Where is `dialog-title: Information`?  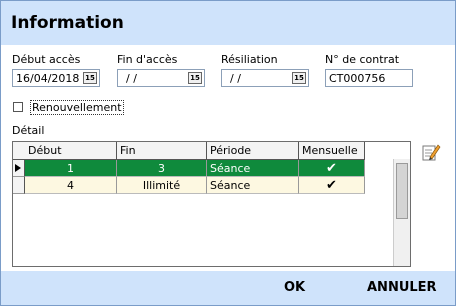
dialog-title: Information is located at coordinates (67, 23).